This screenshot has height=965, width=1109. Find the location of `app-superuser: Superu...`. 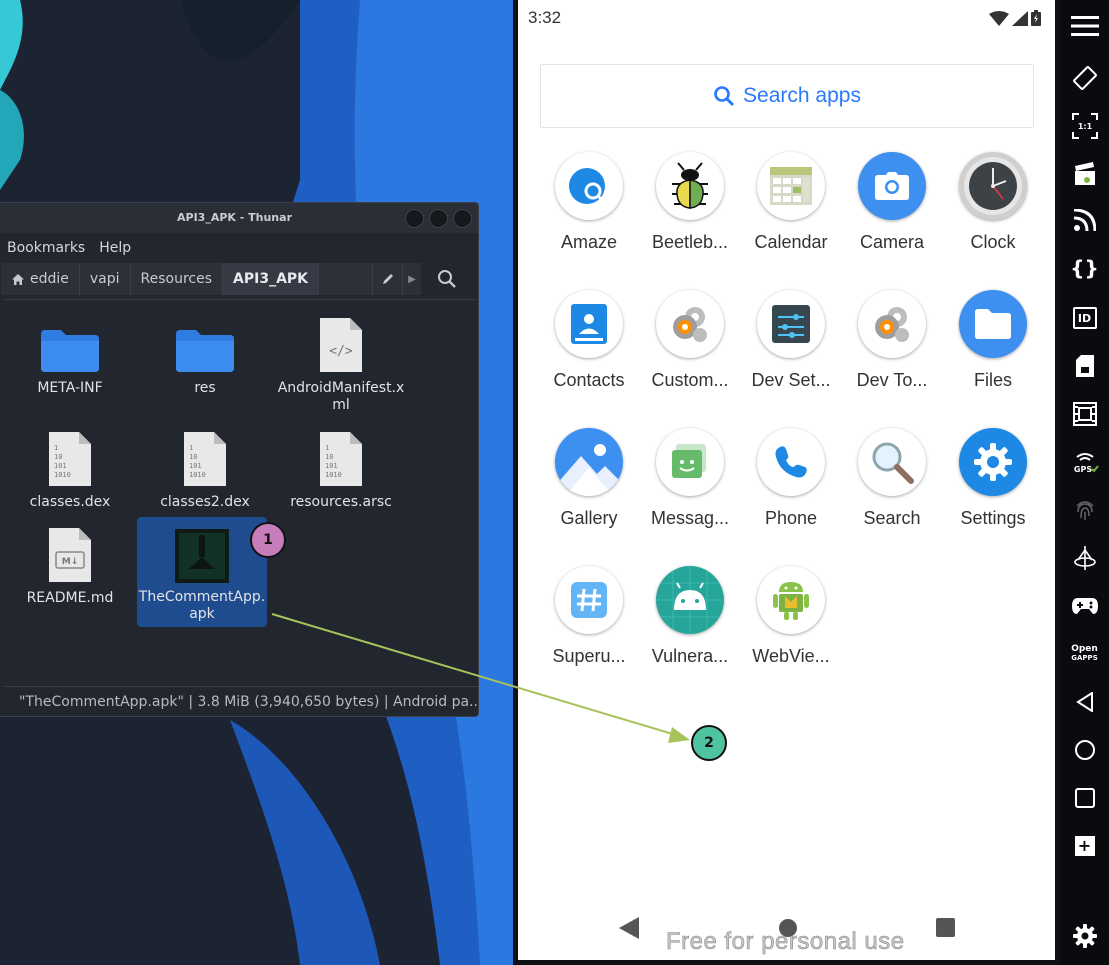

app-superuser: Superu... is located at coordinates (589, 616).